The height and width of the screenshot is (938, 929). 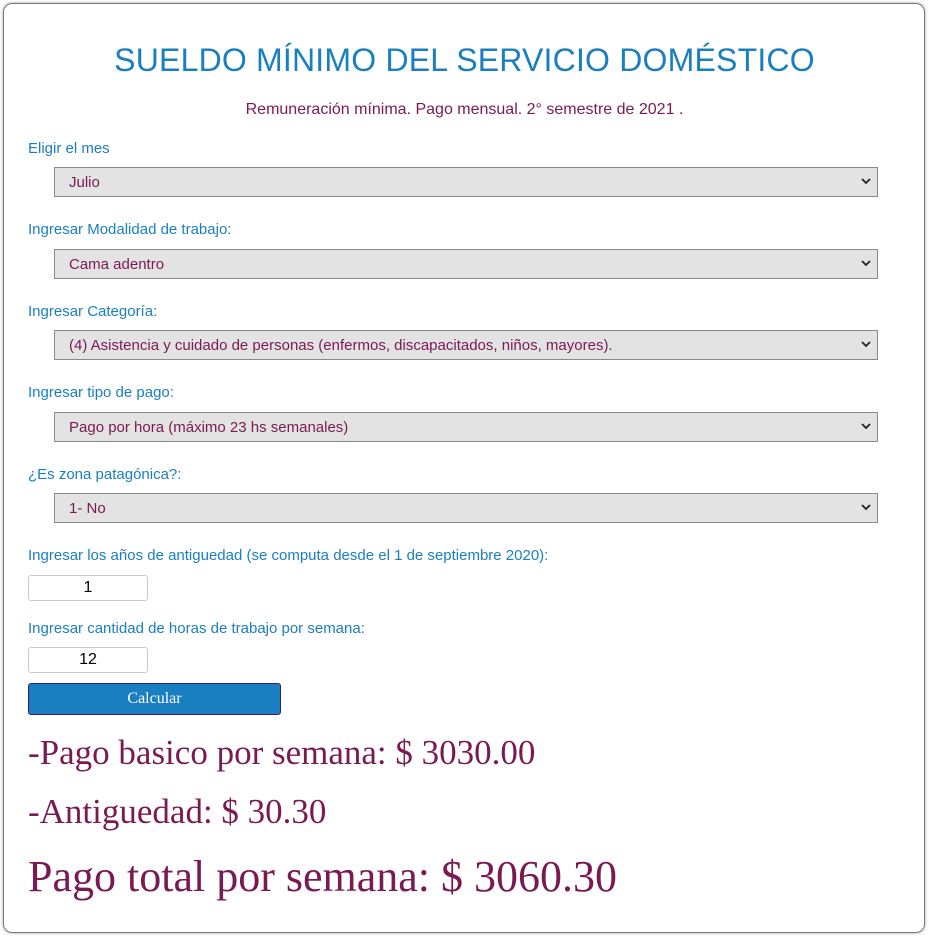 What do you see at coordinates (177, 811) in the screenshot?
I see `antiguedad-result: -Antiguedad: $ 30.30` at bounding box center [177, 811].